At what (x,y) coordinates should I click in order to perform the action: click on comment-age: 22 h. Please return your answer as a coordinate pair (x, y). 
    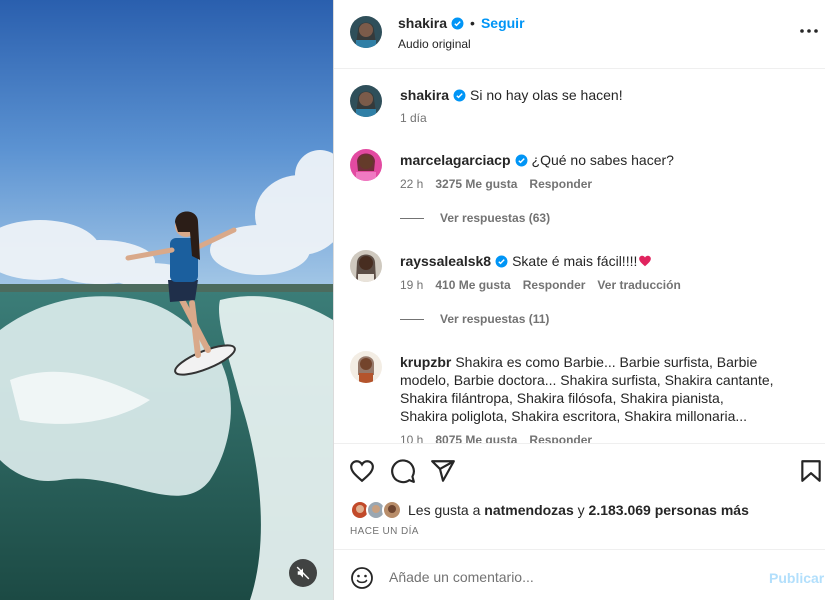
    Looking at the image, I should click on (412, 184).